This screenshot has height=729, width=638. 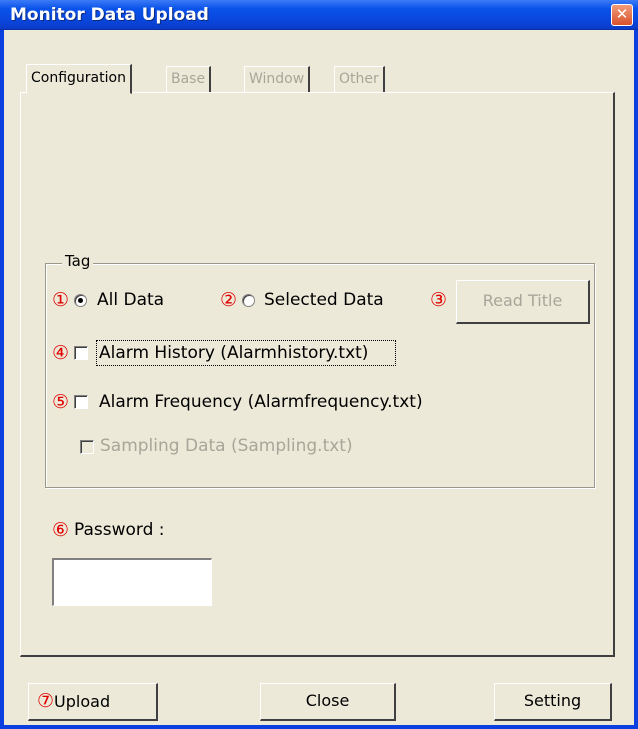 I want to click on callout-marker-6: ⑥, so click(x=61, y=530).